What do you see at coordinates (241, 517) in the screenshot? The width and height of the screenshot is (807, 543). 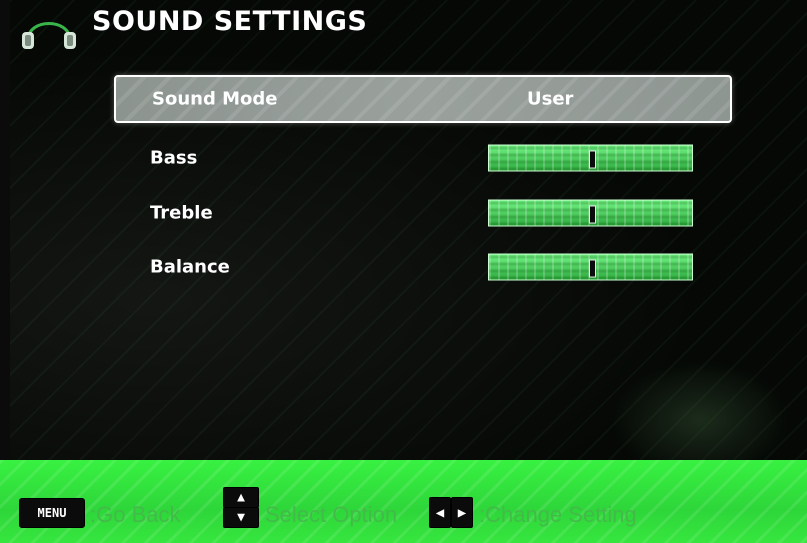 I see `down-arrow-icon: ▼` at bounding box center [241, 517].